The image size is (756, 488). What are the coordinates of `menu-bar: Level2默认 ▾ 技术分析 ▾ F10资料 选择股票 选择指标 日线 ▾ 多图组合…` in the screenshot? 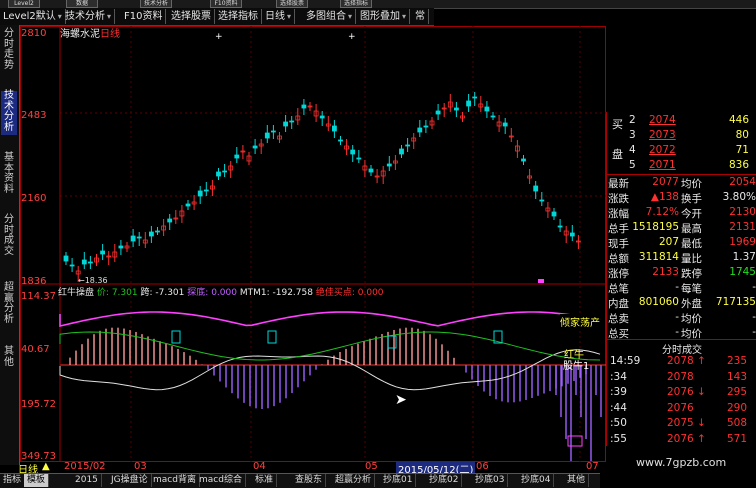 It's located at (217, 17).